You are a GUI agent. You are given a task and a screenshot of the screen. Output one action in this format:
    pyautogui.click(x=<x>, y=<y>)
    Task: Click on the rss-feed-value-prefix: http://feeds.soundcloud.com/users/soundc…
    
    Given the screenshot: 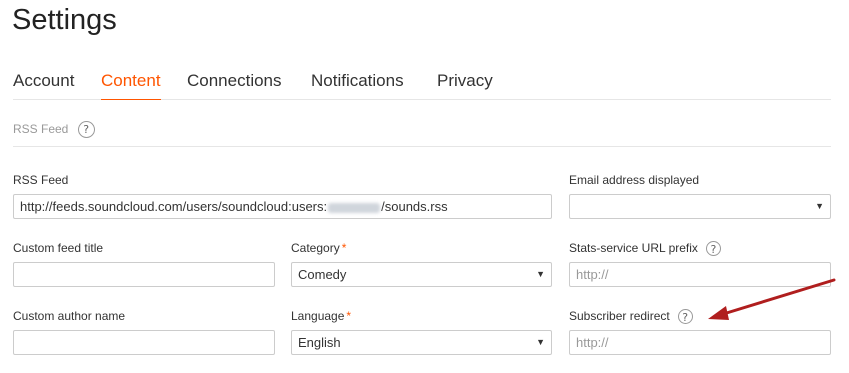 What is the action you would take?
    pyautogui.click(x=174, y=206)
    